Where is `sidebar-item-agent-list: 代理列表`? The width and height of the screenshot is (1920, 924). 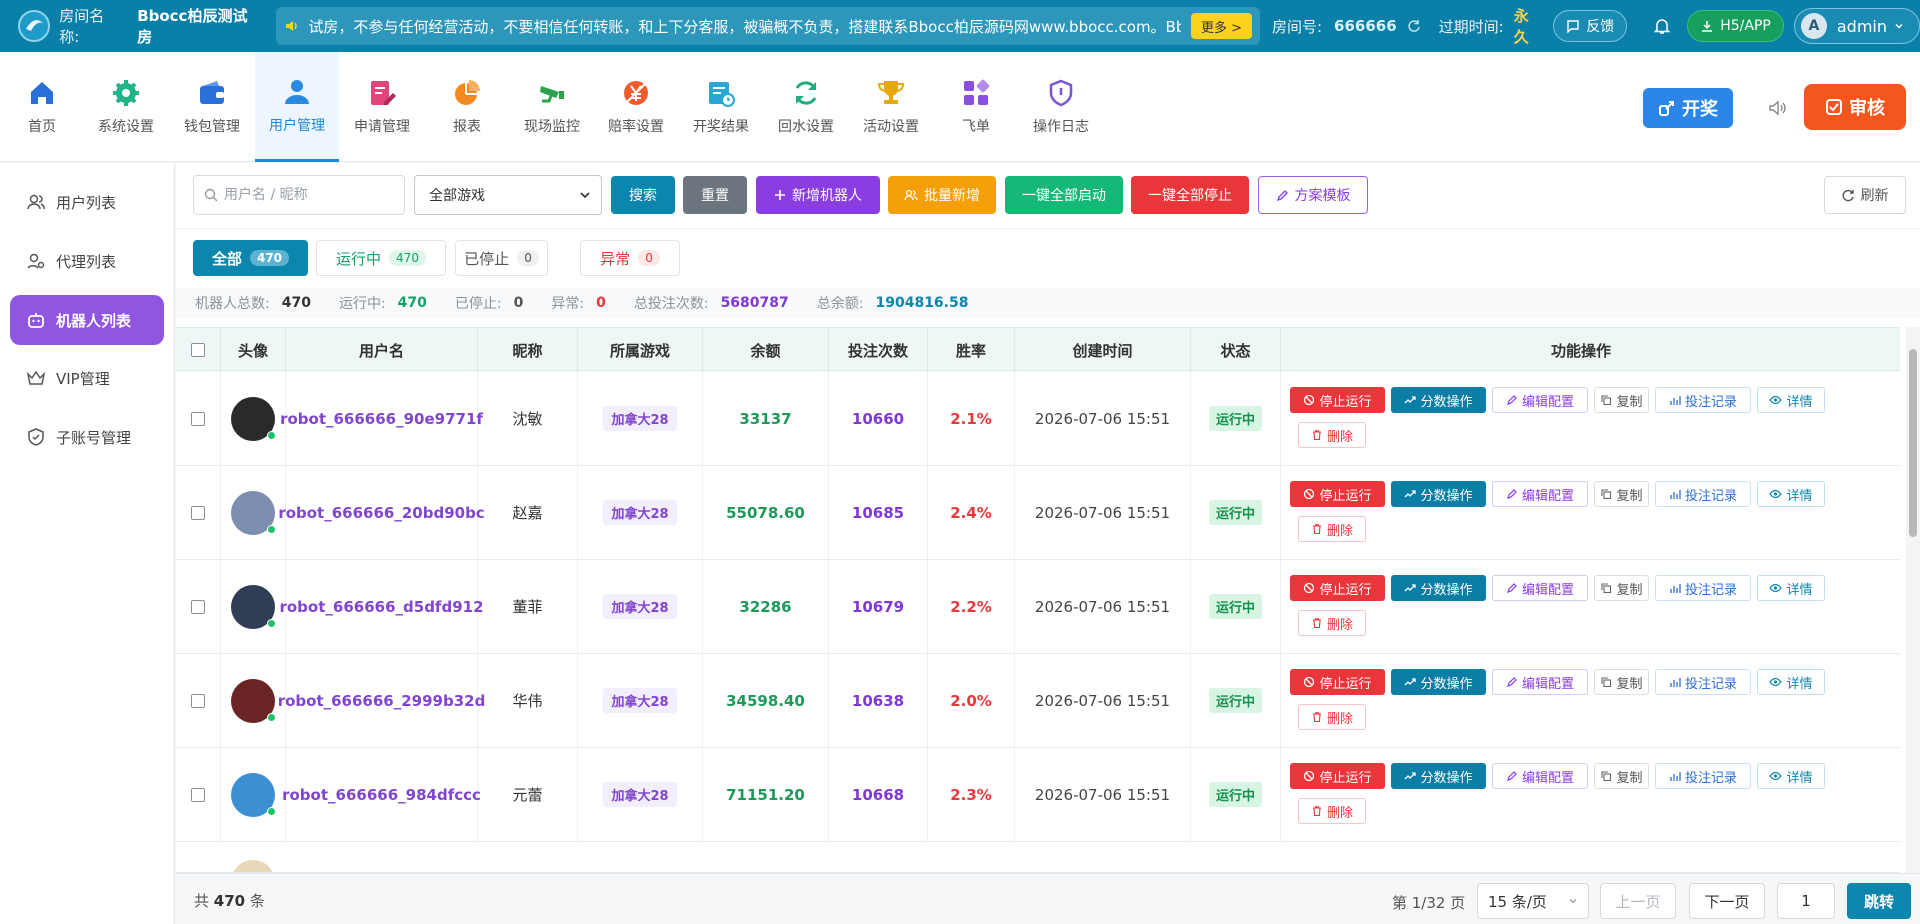 sidebar-item-agent-list: 代理列表 is located at coordinates (87, 261).